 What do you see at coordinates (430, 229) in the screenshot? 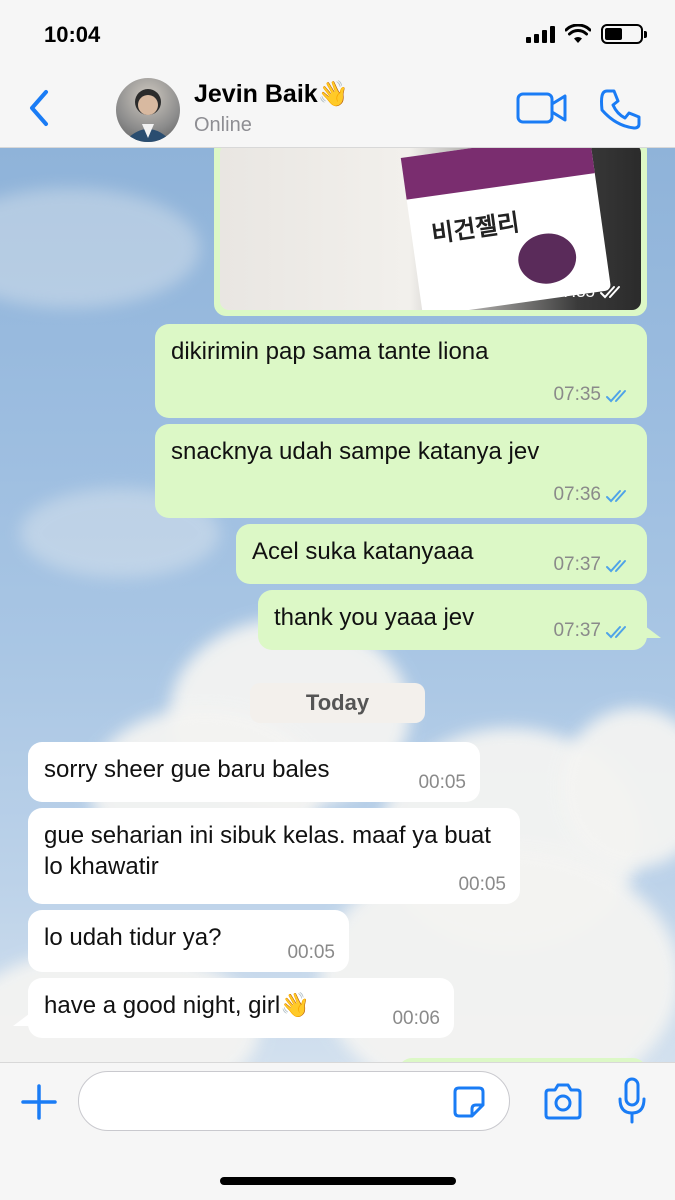
I see `snack-photo: 비건젤리 07:35` at bounding box center [430, 229].